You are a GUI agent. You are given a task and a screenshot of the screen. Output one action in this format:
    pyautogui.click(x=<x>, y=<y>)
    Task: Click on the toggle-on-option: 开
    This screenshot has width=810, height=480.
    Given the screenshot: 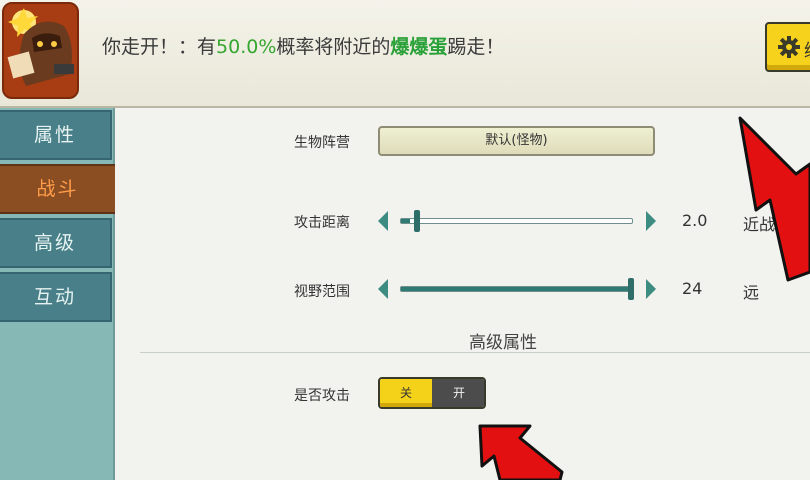 What is the action you would take?
    pyautogui.click(x=458, y=393)
    